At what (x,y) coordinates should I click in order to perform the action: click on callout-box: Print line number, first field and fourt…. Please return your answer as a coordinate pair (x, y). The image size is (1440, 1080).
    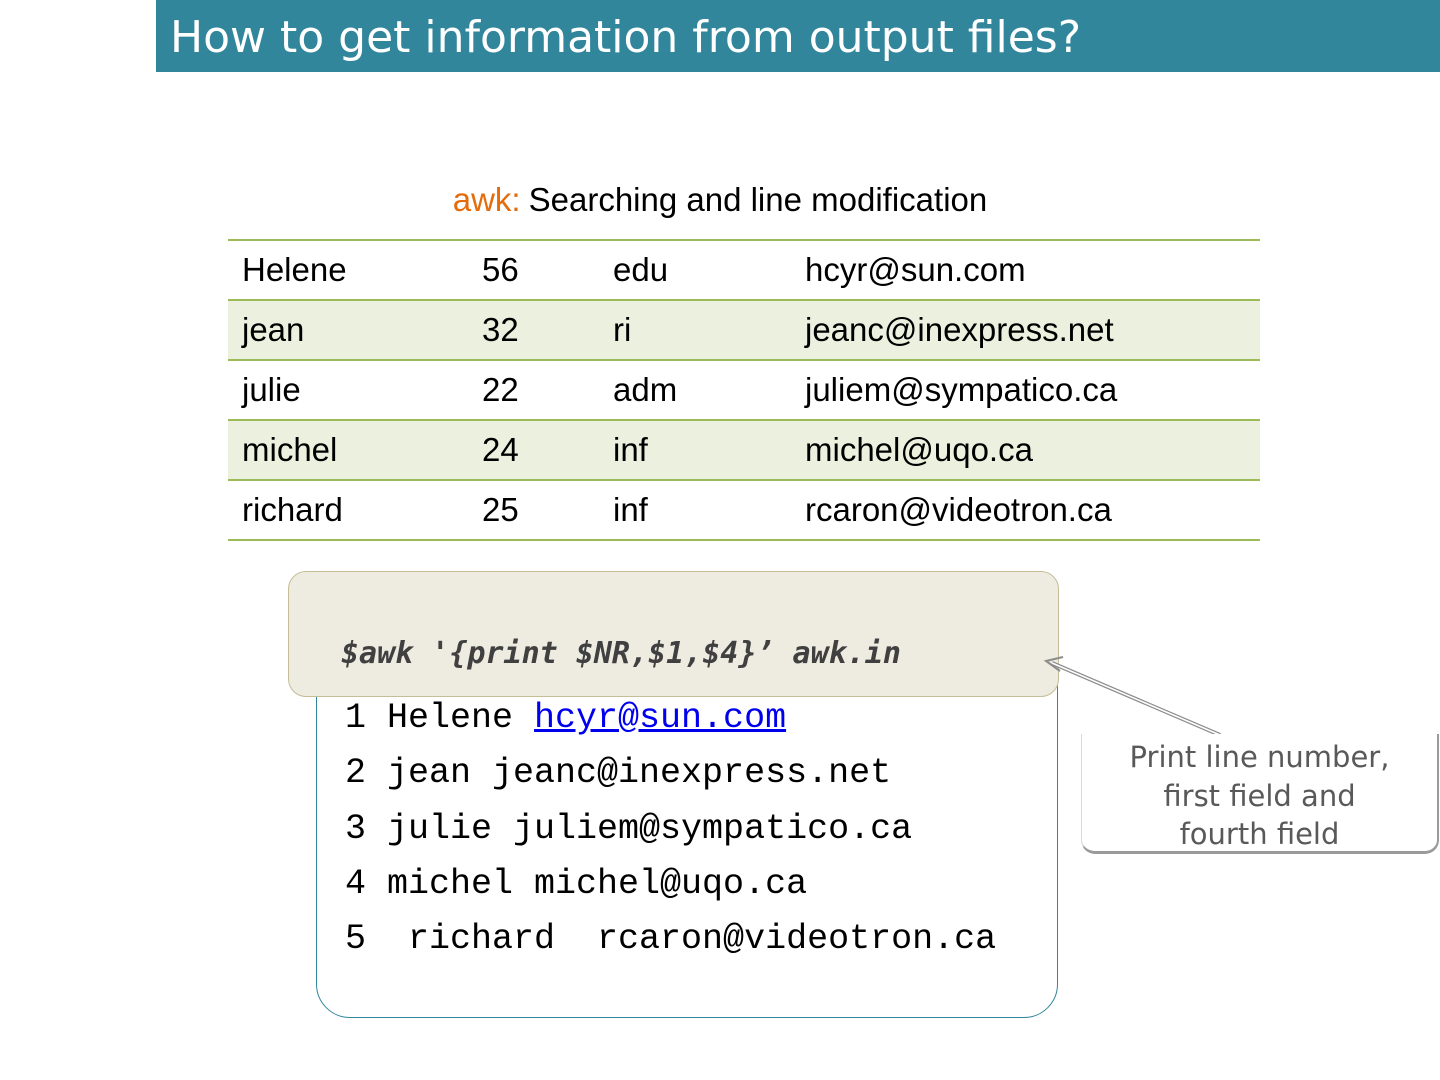
    Looking at the image, I should click on (1260, 794).